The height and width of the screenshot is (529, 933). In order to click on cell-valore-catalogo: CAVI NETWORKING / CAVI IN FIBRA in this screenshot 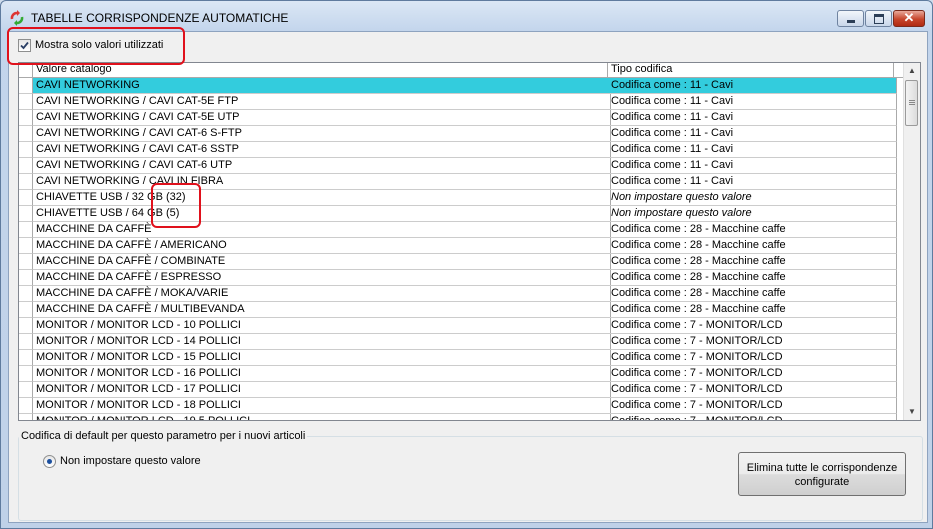, I will do `click(322, 182)`.